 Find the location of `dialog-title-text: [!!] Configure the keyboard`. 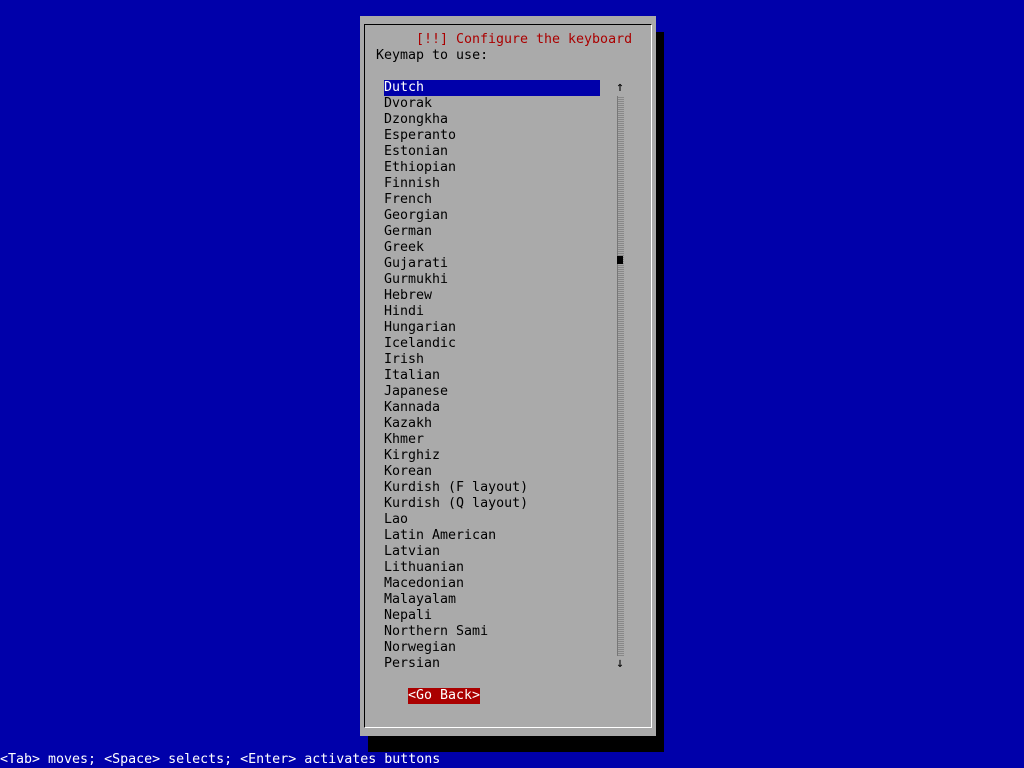

dialog-title-text: [!!] Configure the keyboard is located at coordinates (524, 40).